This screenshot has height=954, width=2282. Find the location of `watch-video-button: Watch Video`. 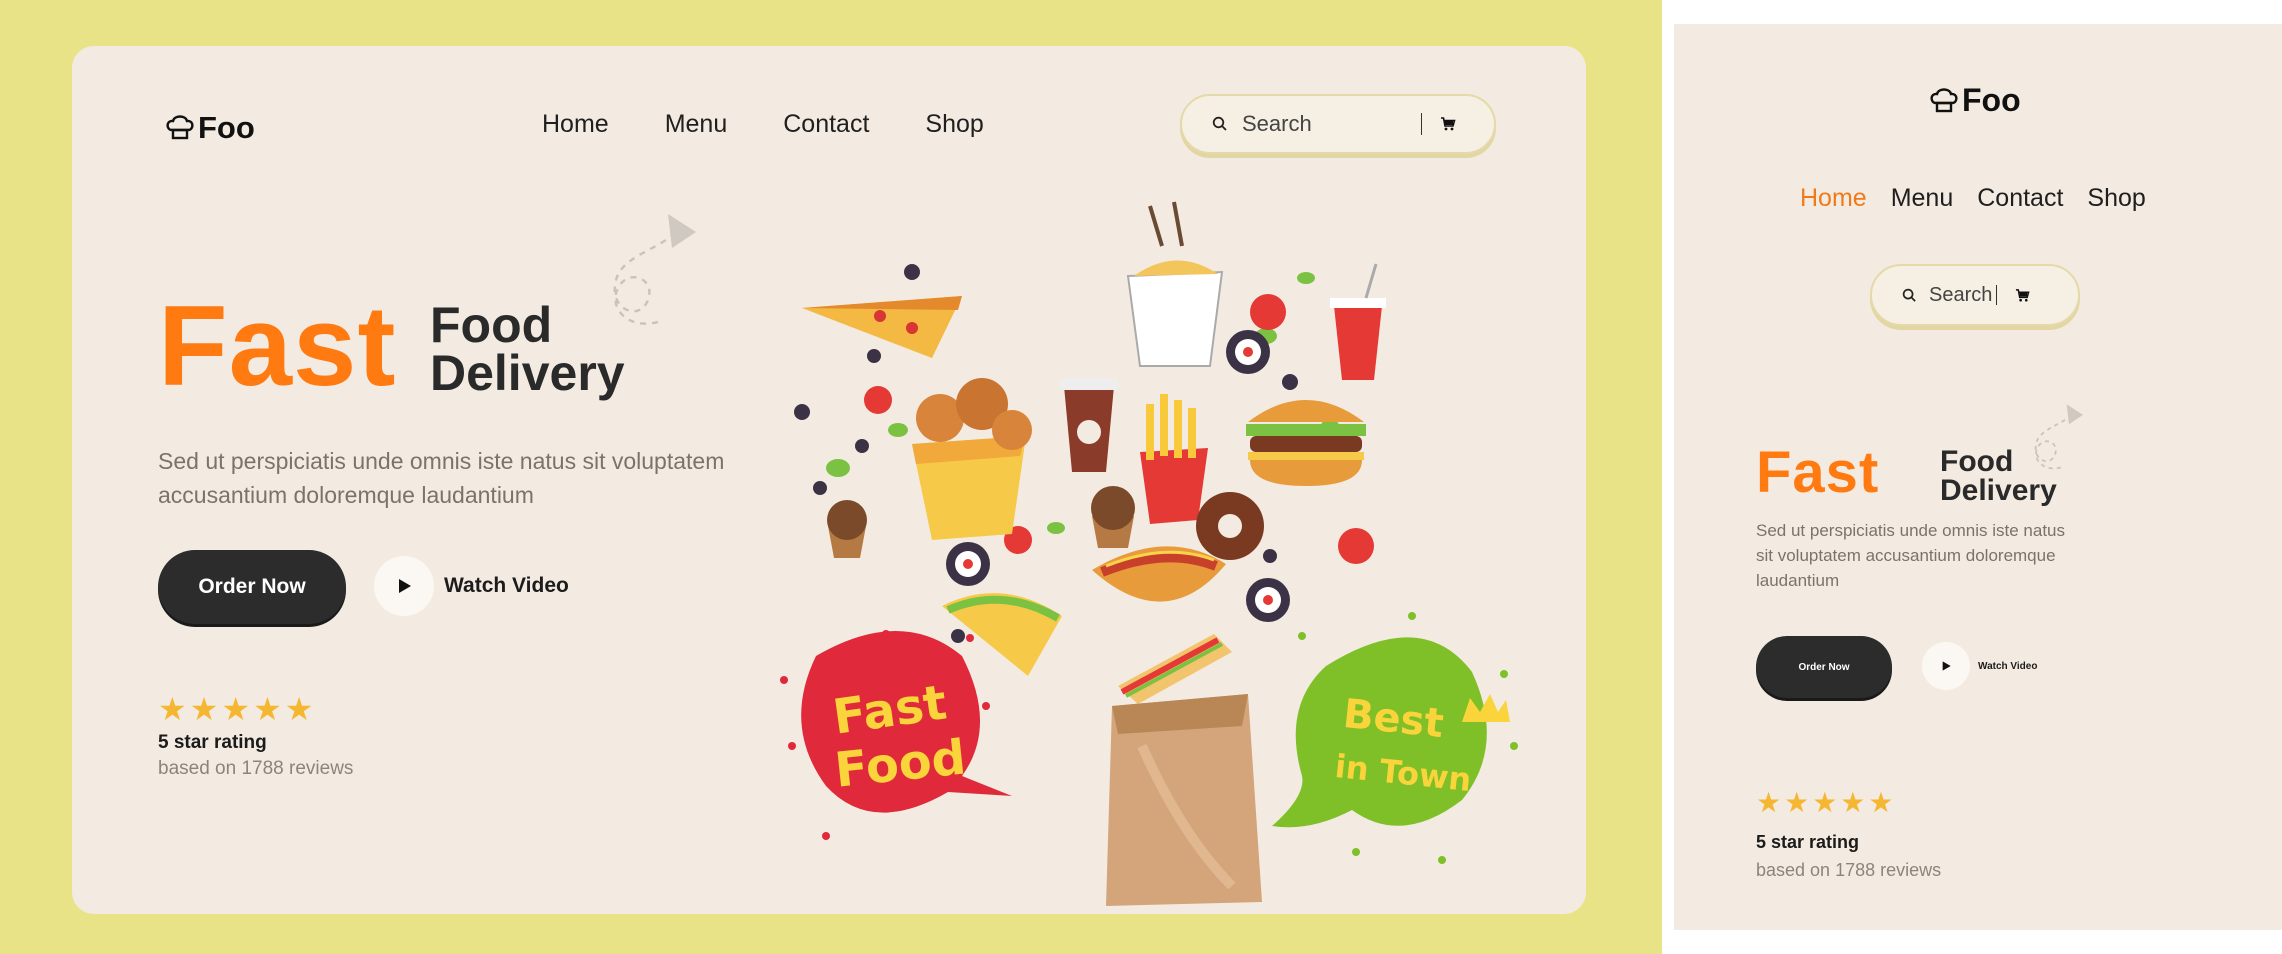

watch-video-button: Watch Video is located at coordinates (471, 586).